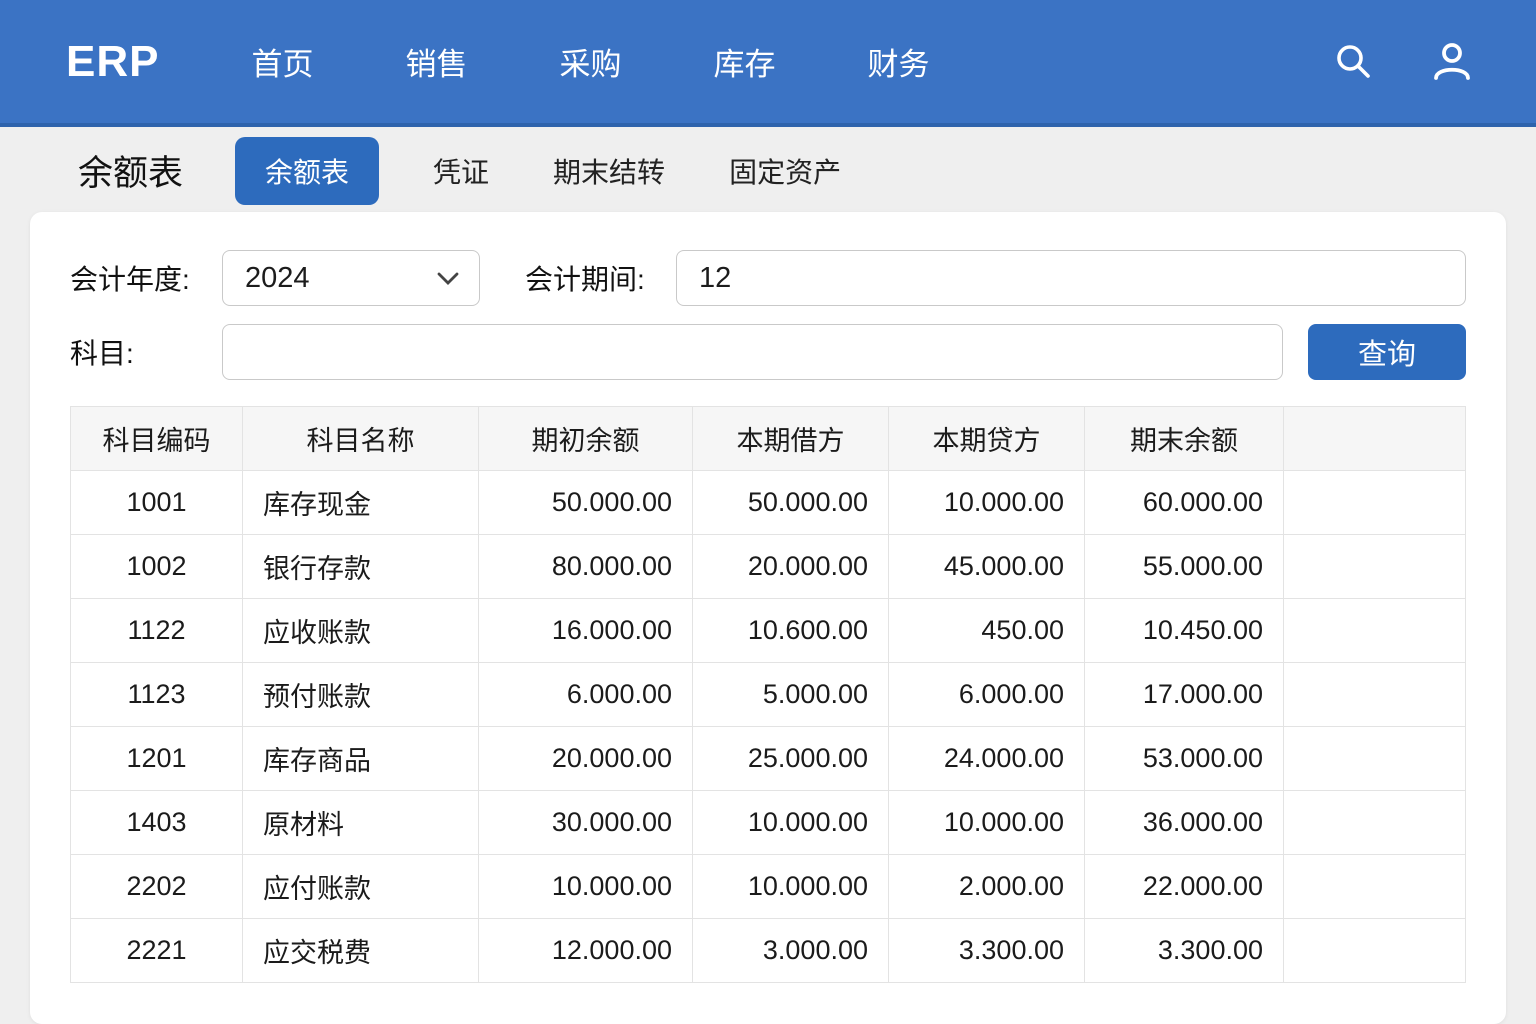 The width and height of the screenshot is (1536, 1024). What do you see at coordinates (156, 502) in the screenshot?
I see `table-cell: 1001` at bounding box center [156, 502].